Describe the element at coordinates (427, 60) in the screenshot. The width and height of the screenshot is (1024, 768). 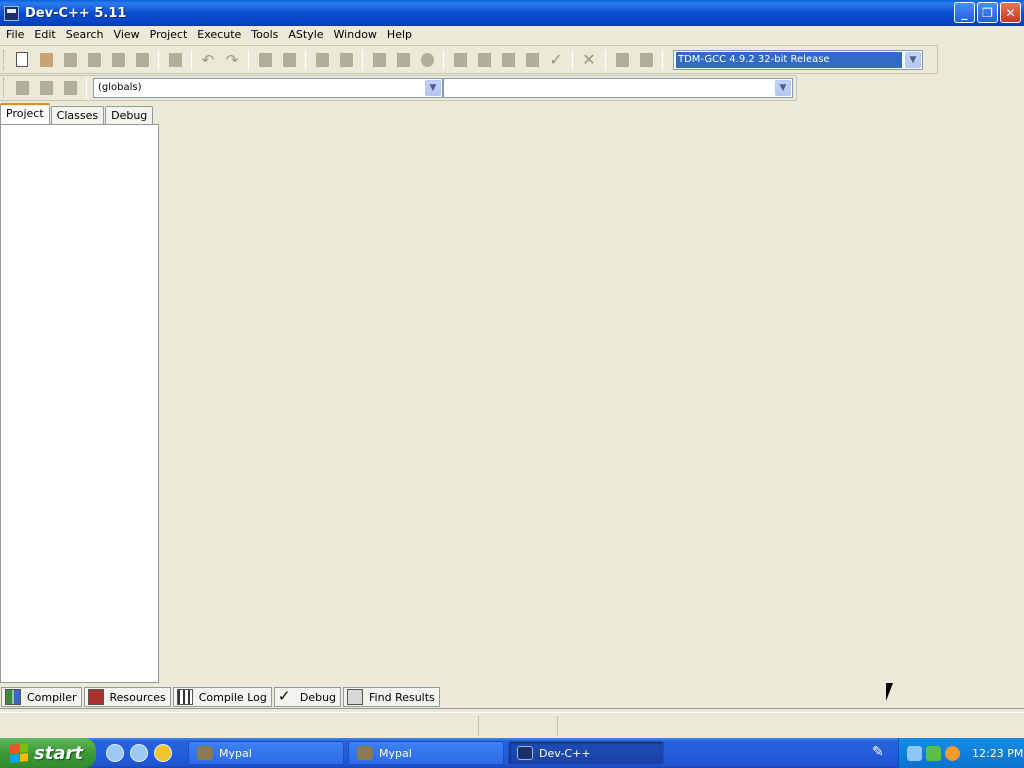
I see `comment-icon` at that location.